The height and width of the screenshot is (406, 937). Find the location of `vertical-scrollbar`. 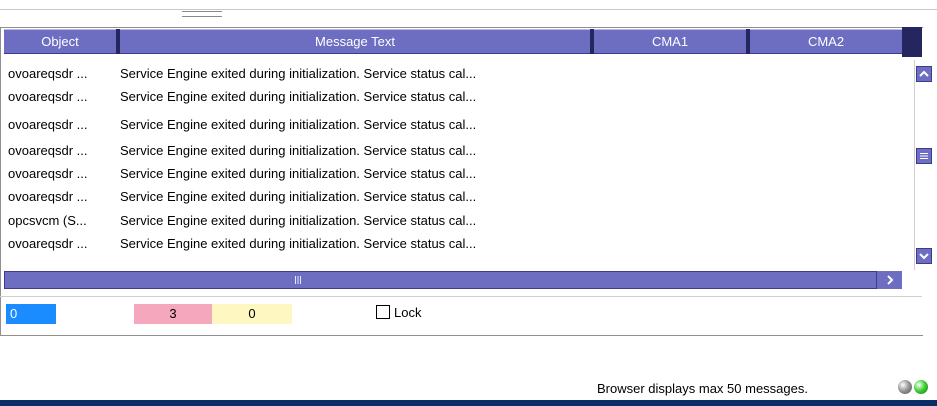

vertical-scrollbar is located at coordinates (925, 165).